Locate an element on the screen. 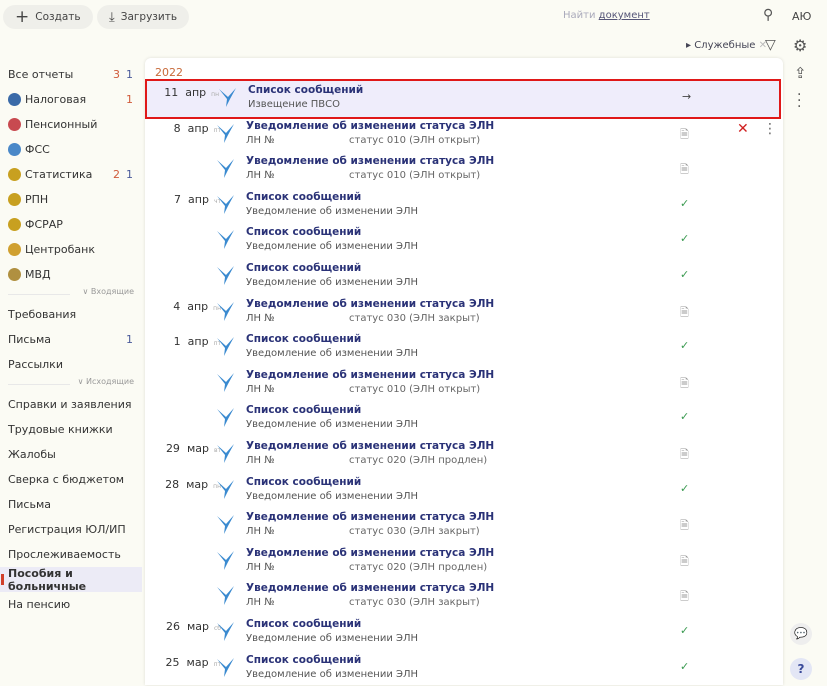  sidebar-item-7: Центробанк is located at coordinates (71, 249).